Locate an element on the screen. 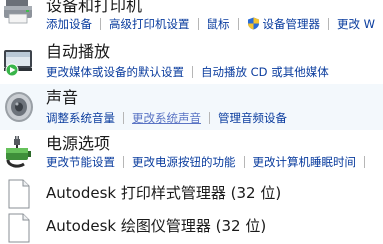  autodesk-plotter-manager-title: Autodesk 绘图仪管理器 (32 位) is located at coordinates (156, 226).